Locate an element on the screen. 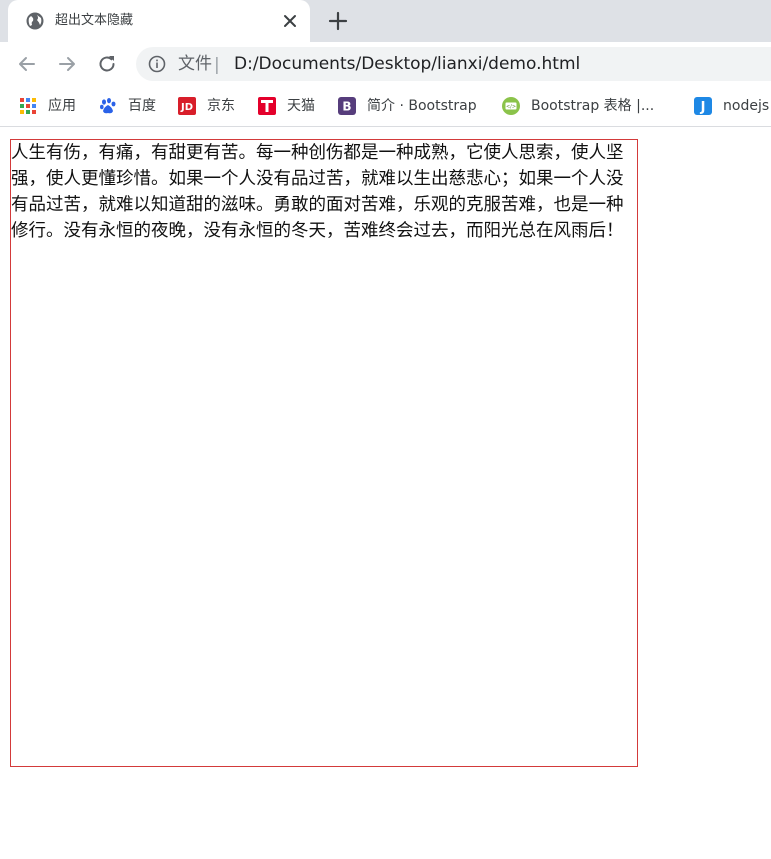 The width and height of the screenshot is (771, 859). bookmark-label: 简介 · Bootstrap is located at coordinates (422, 106).